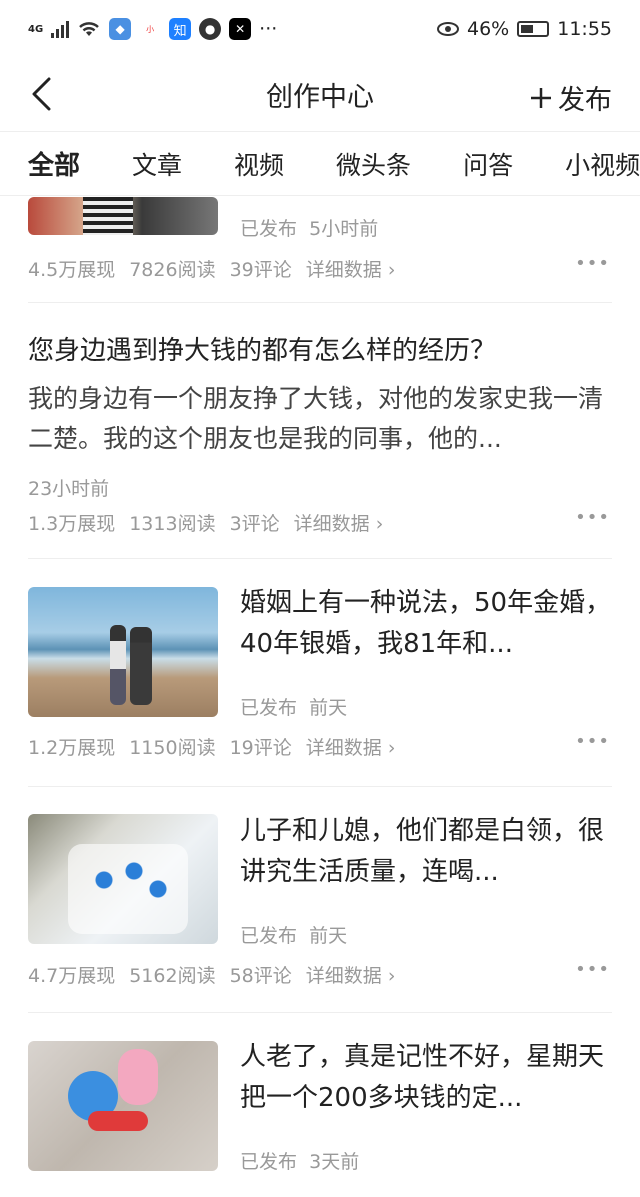 This screenshot has width=640, height=1197. Describe the element at coordinates (260, 748) in the screenshot. I see `comments-count: 19评论` at that location.